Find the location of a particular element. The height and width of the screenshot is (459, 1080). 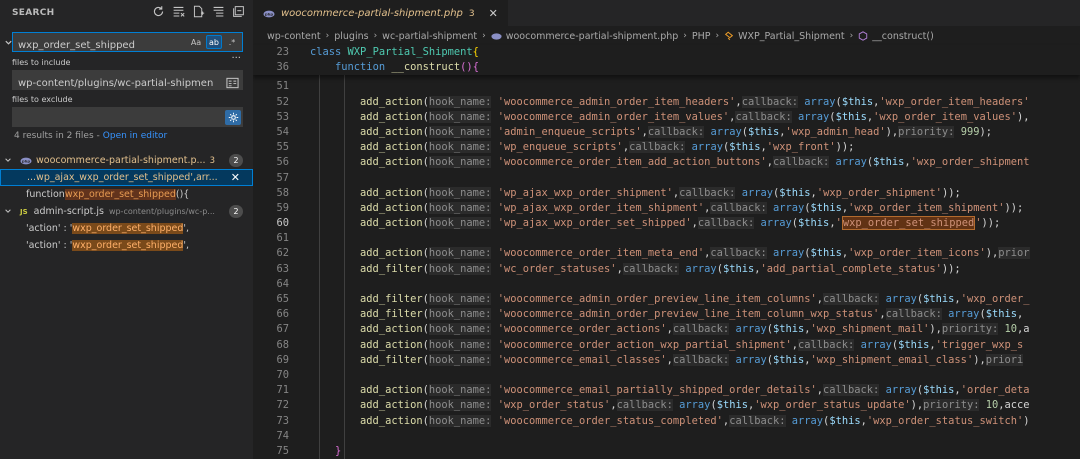

method-symbol-icon is located at coordinates (863, 36).